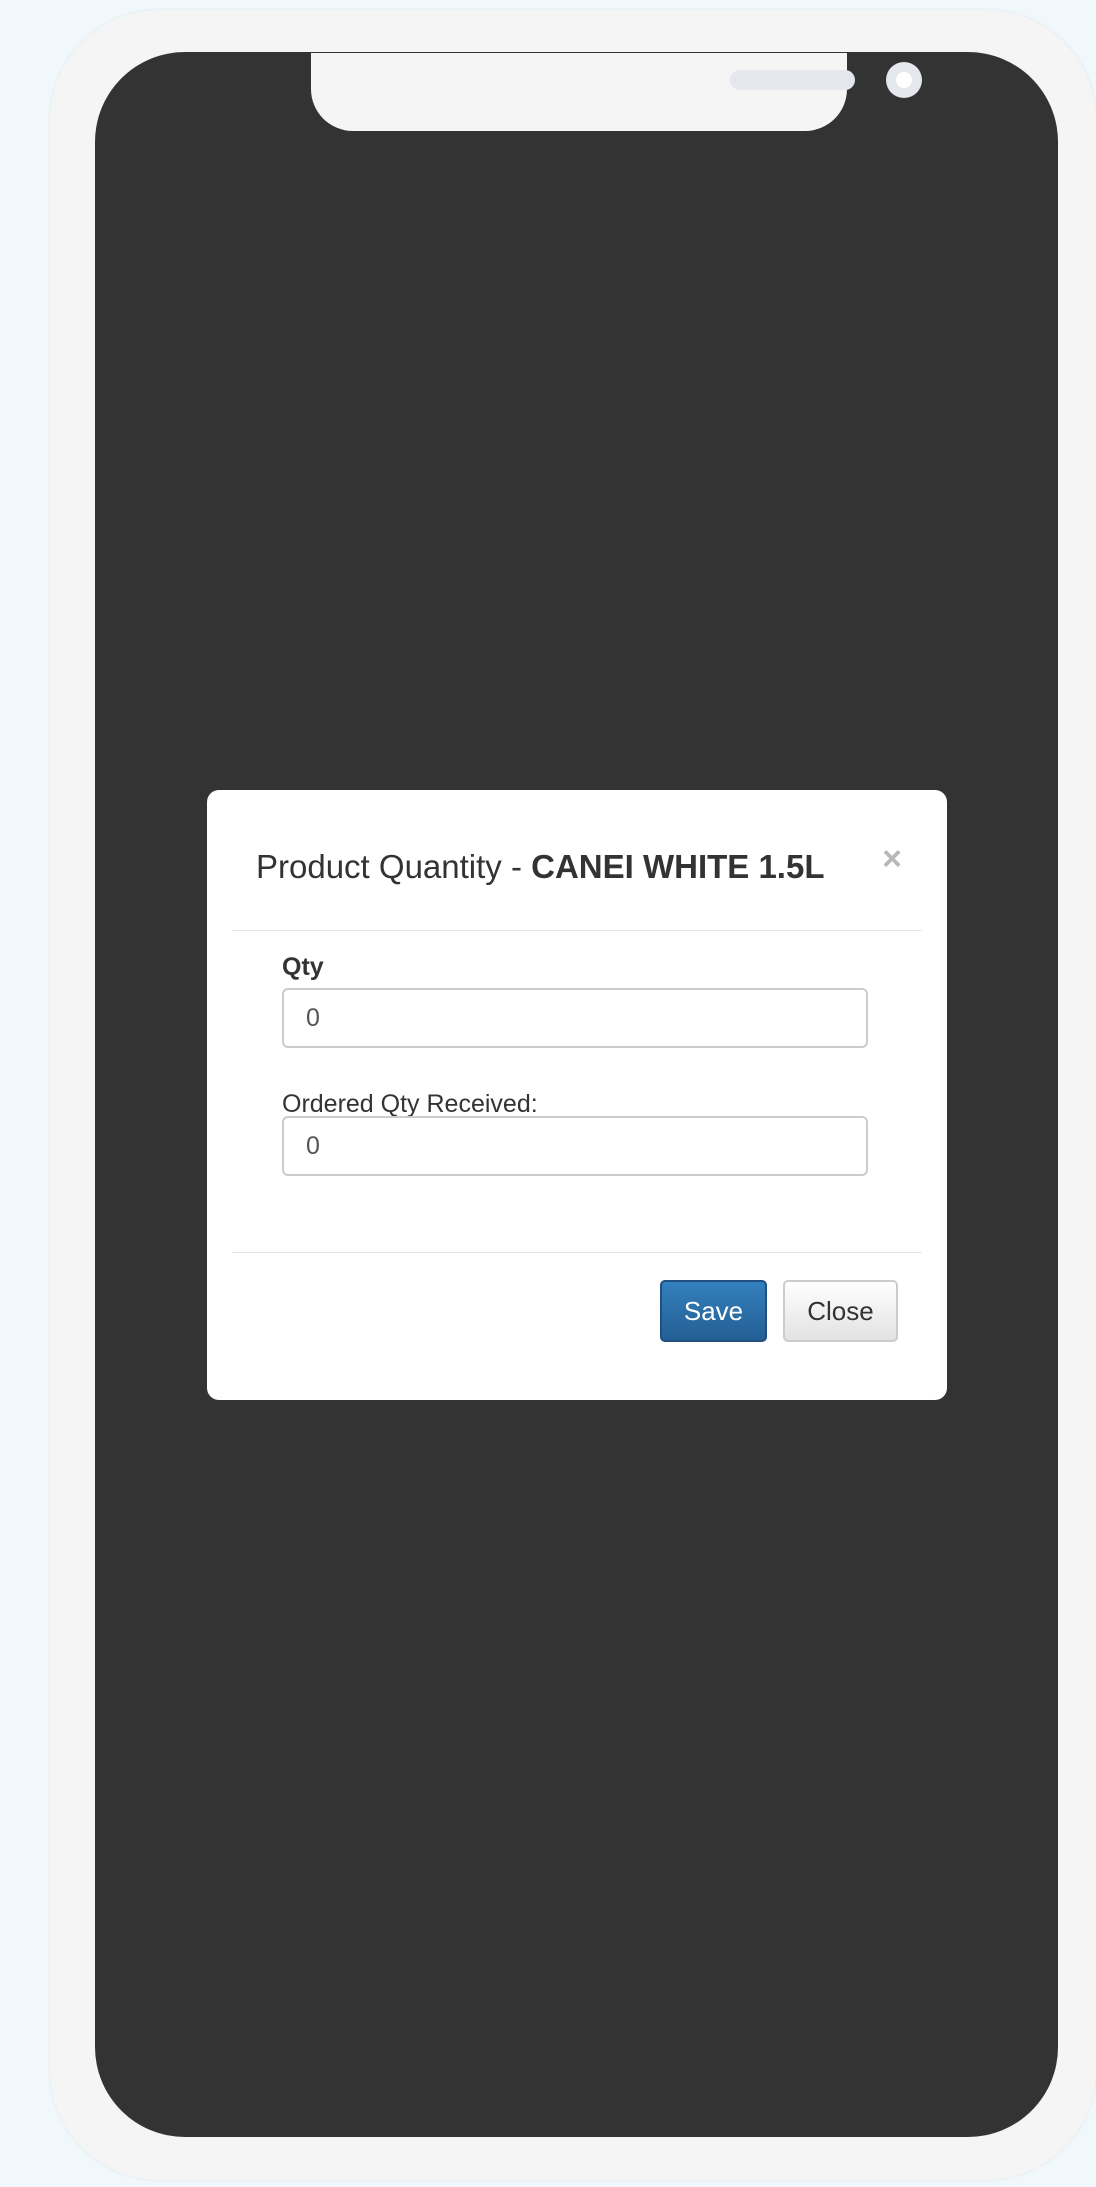 Image resolution: width=1096 pixels, height=2187 pixels. What do you see at coordinates (678, 866) in the screenshot?
I see `modal-title-product: CANEI WHITE 1.5L` at bounding box center [678, 866].